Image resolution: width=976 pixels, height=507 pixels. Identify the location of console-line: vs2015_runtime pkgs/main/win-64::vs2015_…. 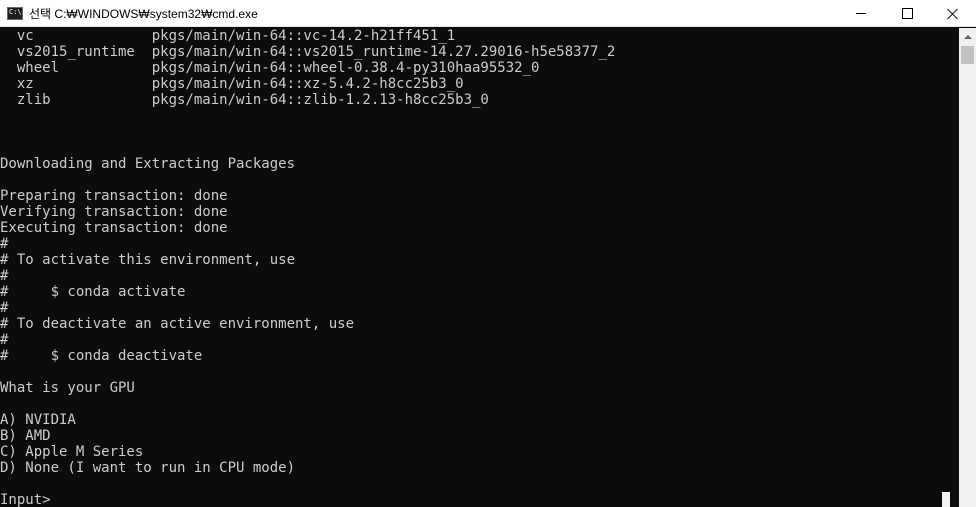
(308, 52).